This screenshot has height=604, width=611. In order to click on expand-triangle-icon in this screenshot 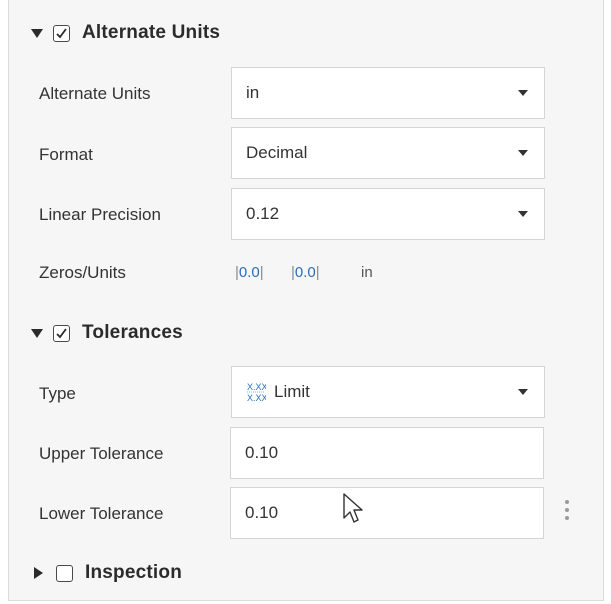, I will do `click(38, 573)`.